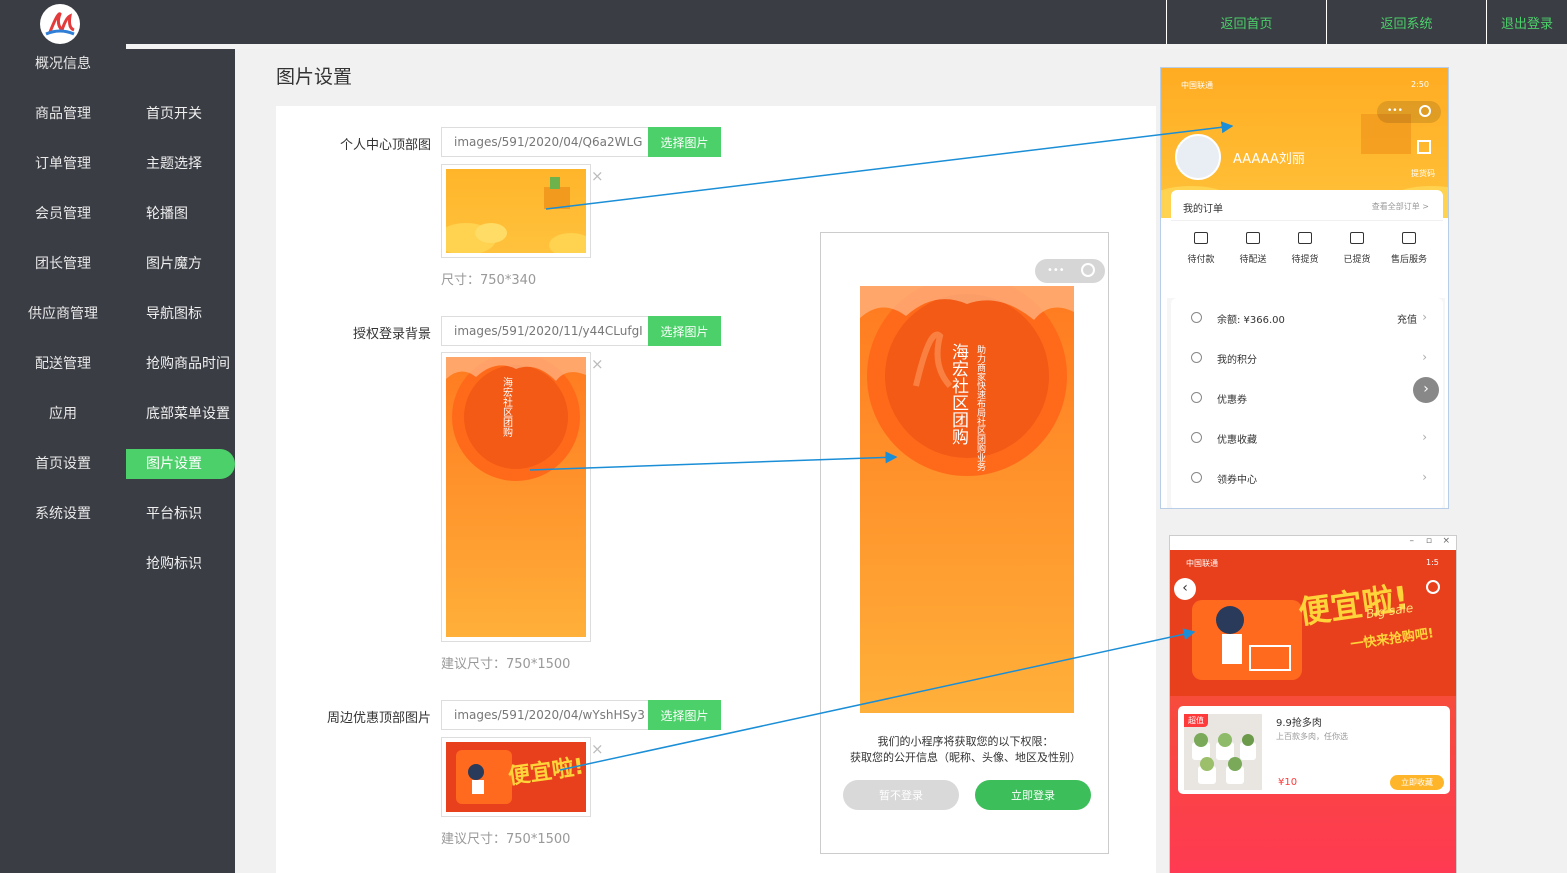  Describe the element at coordinates (1196, 397) in the screenshot. I see `coupon-icon` at that location.